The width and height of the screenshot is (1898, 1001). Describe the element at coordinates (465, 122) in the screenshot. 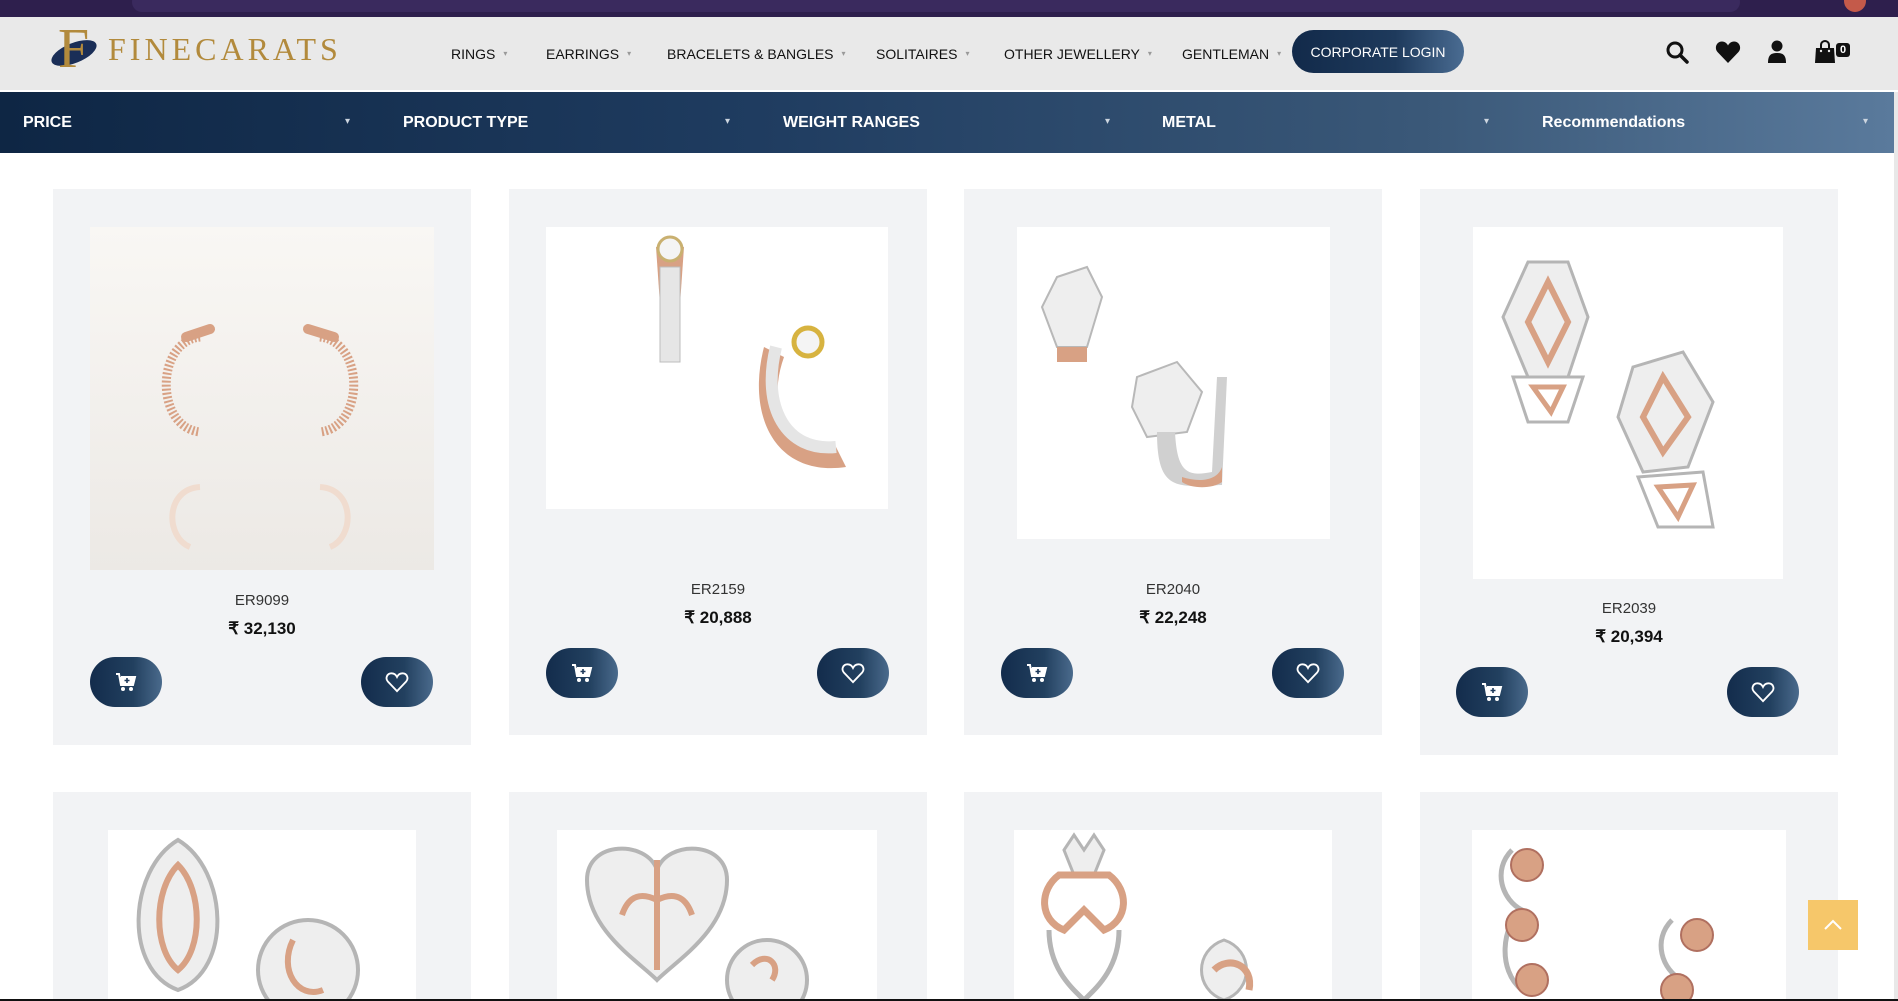

I see `filter-product-type: PRODUCT TYPE` at that location.